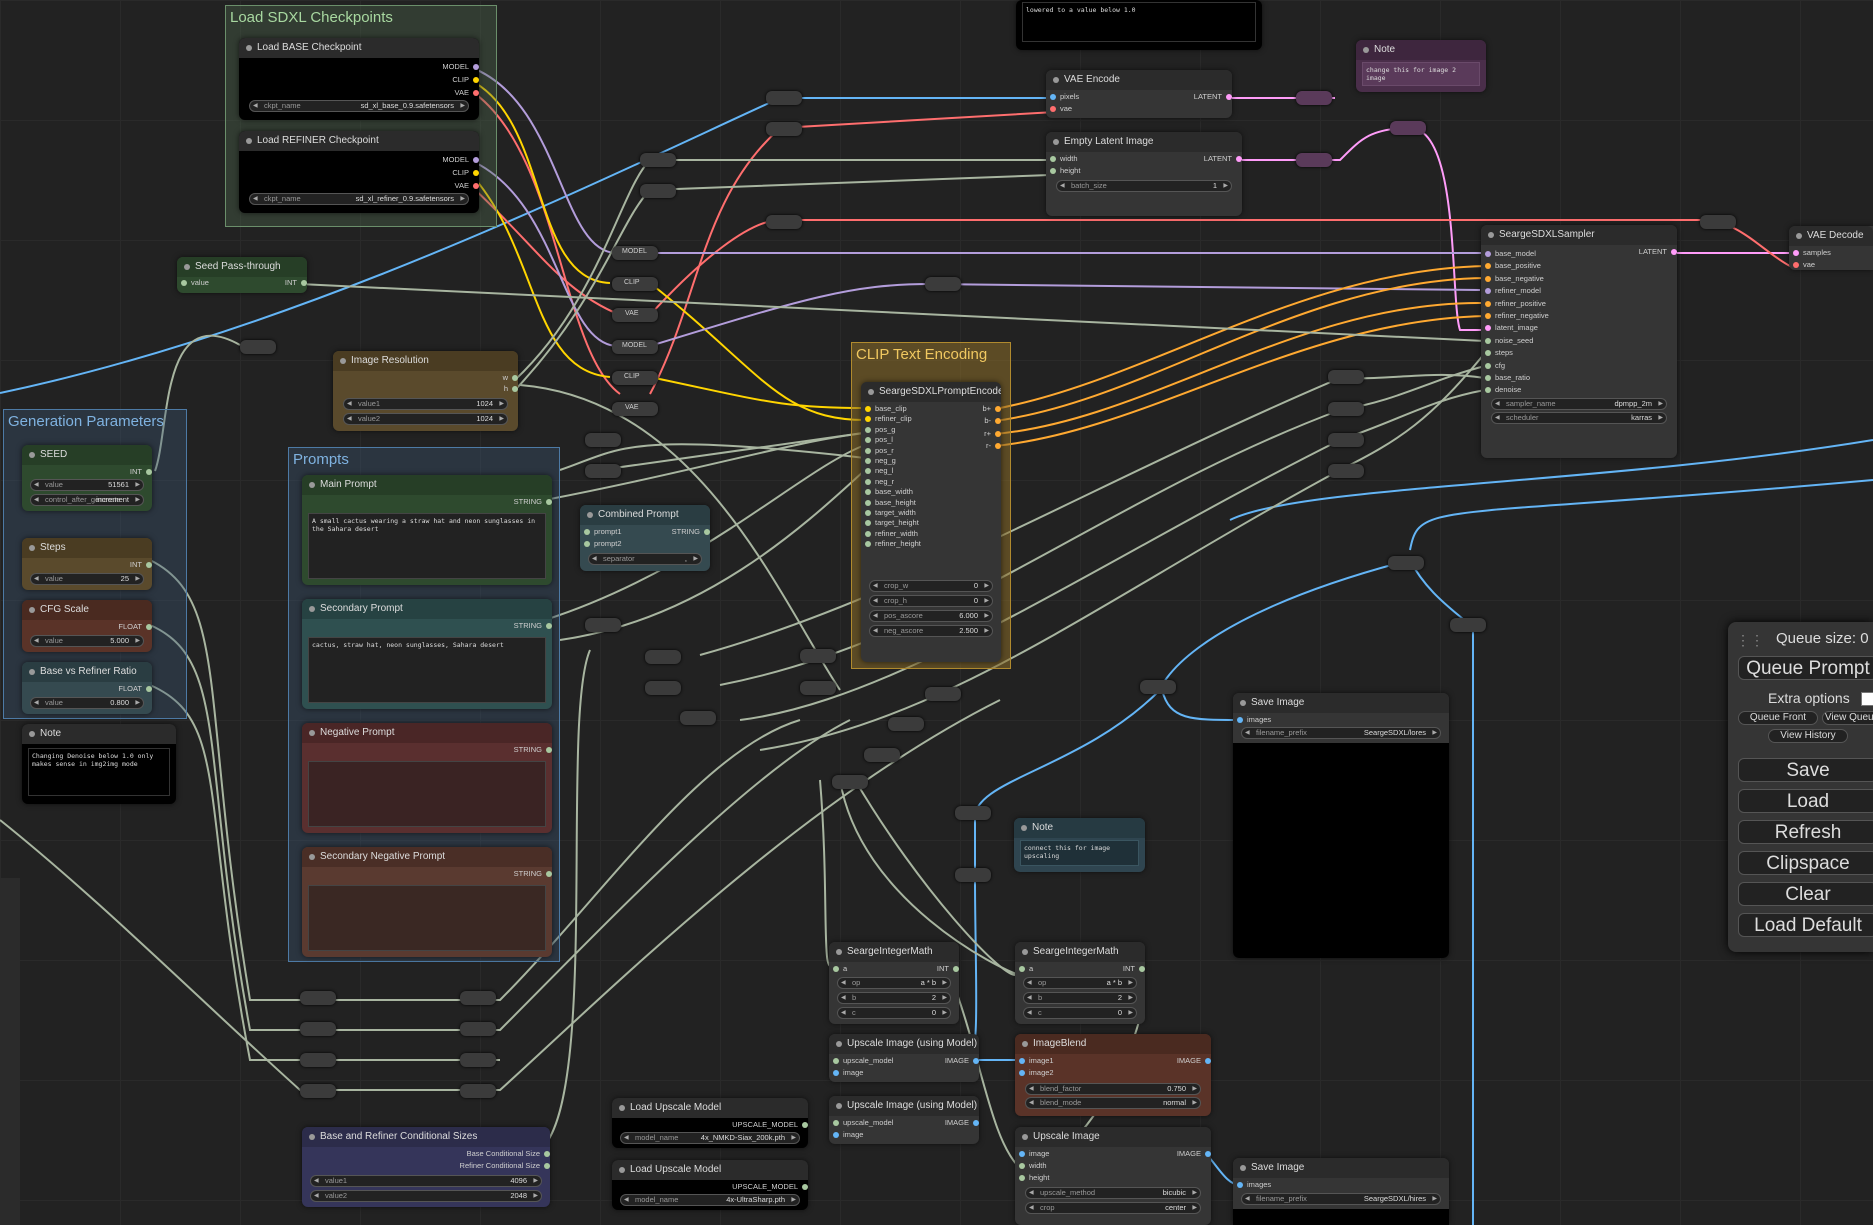  Describe the element at coordinates (863, 1122) in the screenshot. I see `input-upscale-model: upscale_model` at that location.